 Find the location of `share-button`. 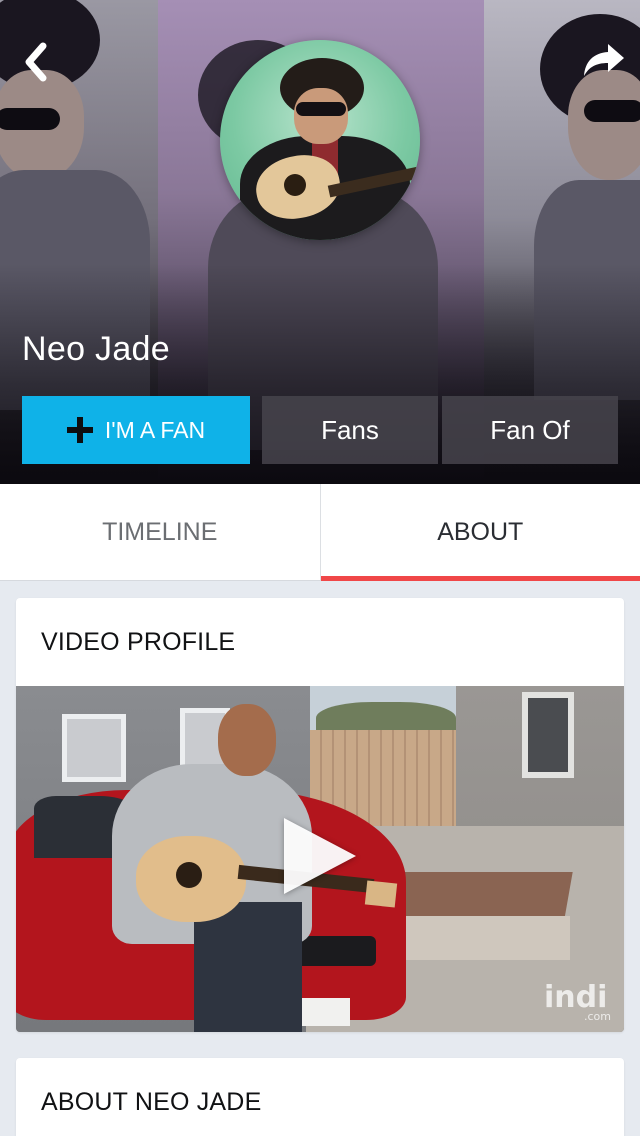

share-button is located at coordinates (604, 60).